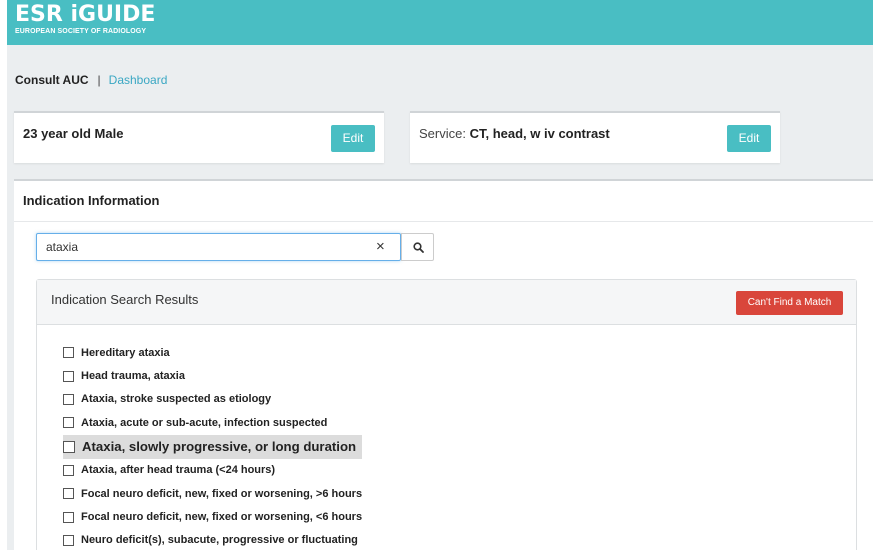  I want to click on panel-divider, so click(443, 221).